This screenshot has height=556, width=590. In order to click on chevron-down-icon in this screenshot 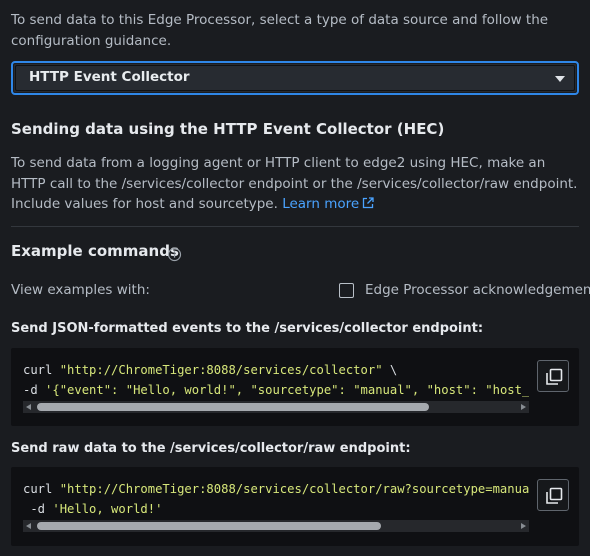, I will do `click(560, 79)`.